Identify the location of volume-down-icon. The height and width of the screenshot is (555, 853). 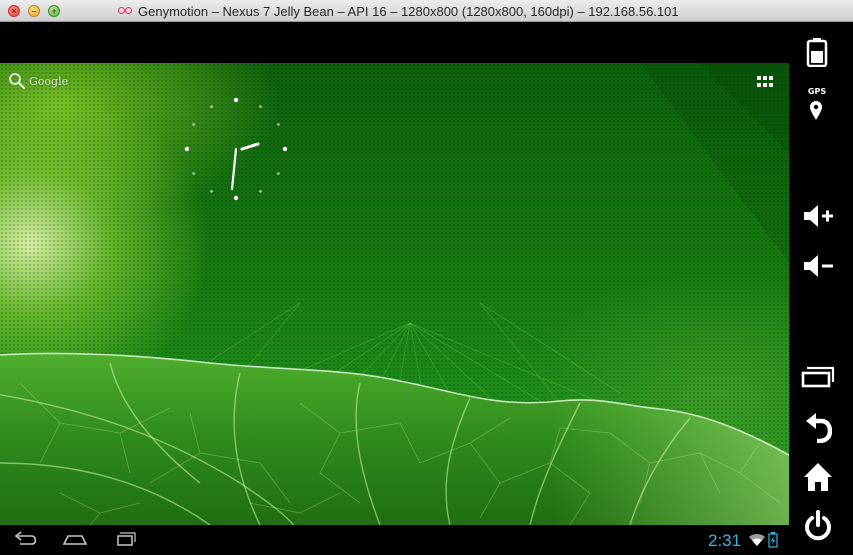
(818, 266).